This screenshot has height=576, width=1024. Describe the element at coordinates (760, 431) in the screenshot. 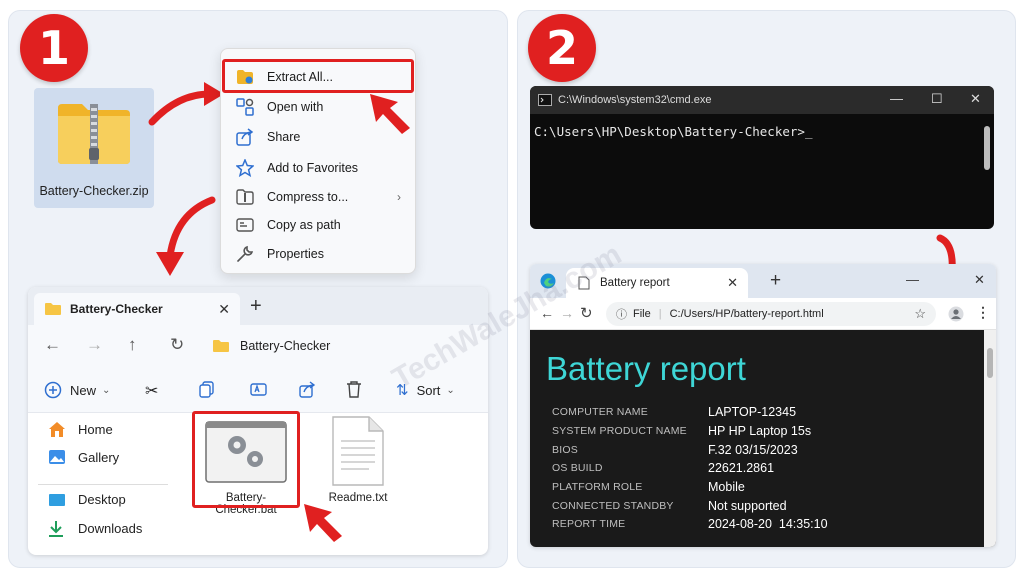

I see `report-value: HP HP Laptop 15s` at that location.